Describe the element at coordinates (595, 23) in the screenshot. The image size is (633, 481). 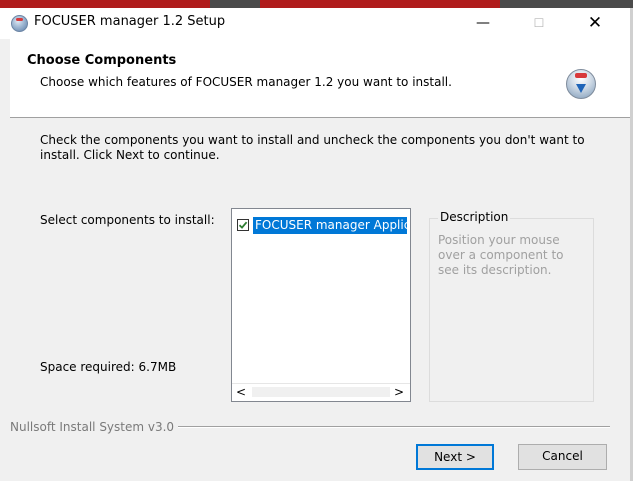
I see `close-button: ✕` at that location.